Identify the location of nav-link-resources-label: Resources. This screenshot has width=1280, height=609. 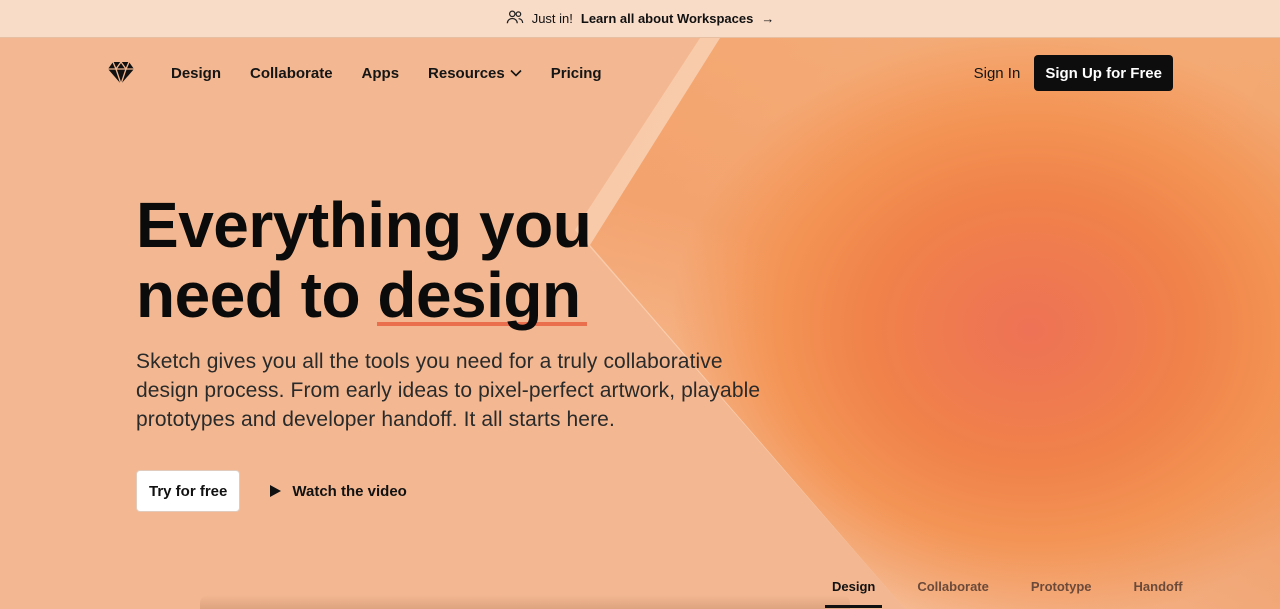
(466, 73).